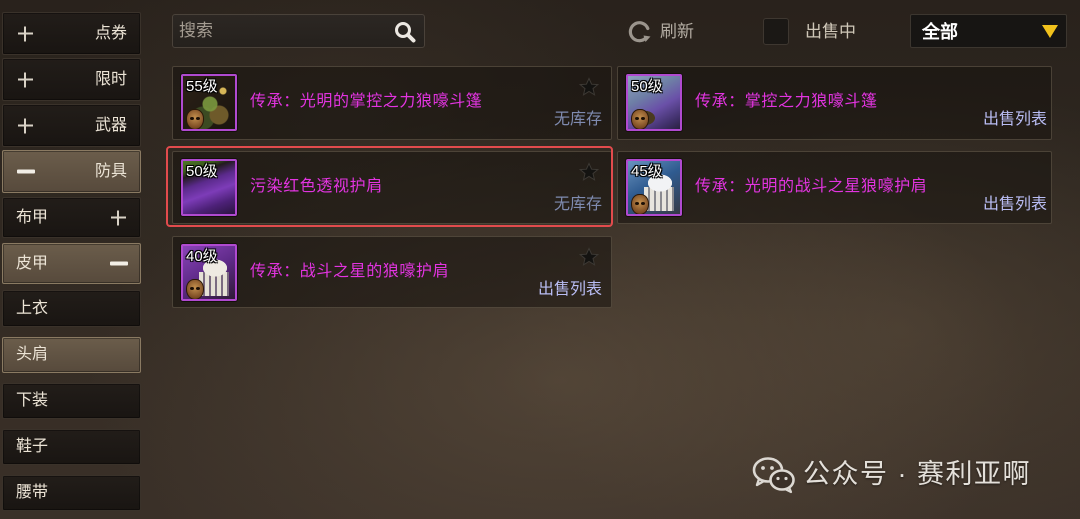  I want to click on item-name: 传承：战斗之星的狼嚎护肩, so click(350, 271).